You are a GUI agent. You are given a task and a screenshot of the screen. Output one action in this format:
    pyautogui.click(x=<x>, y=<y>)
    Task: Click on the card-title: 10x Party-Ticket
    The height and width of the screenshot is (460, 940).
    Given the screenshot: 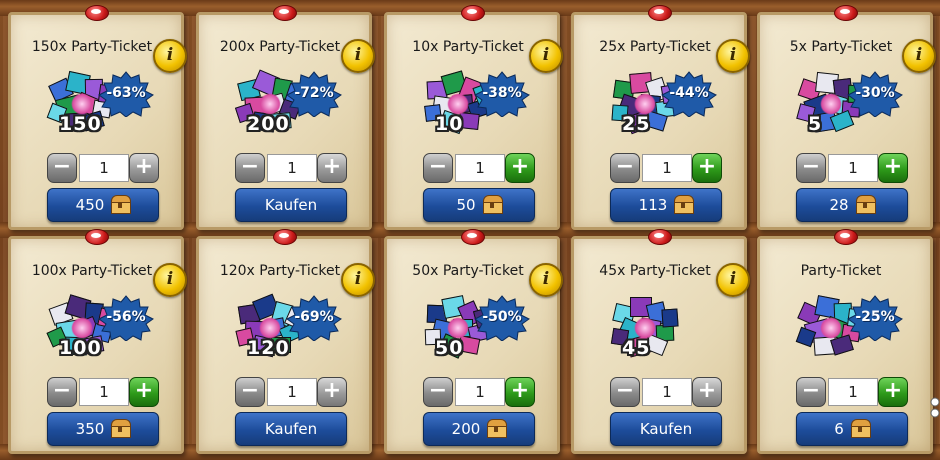 What is the action you would take?
    pyautogui.click(x=468, y=47)
    